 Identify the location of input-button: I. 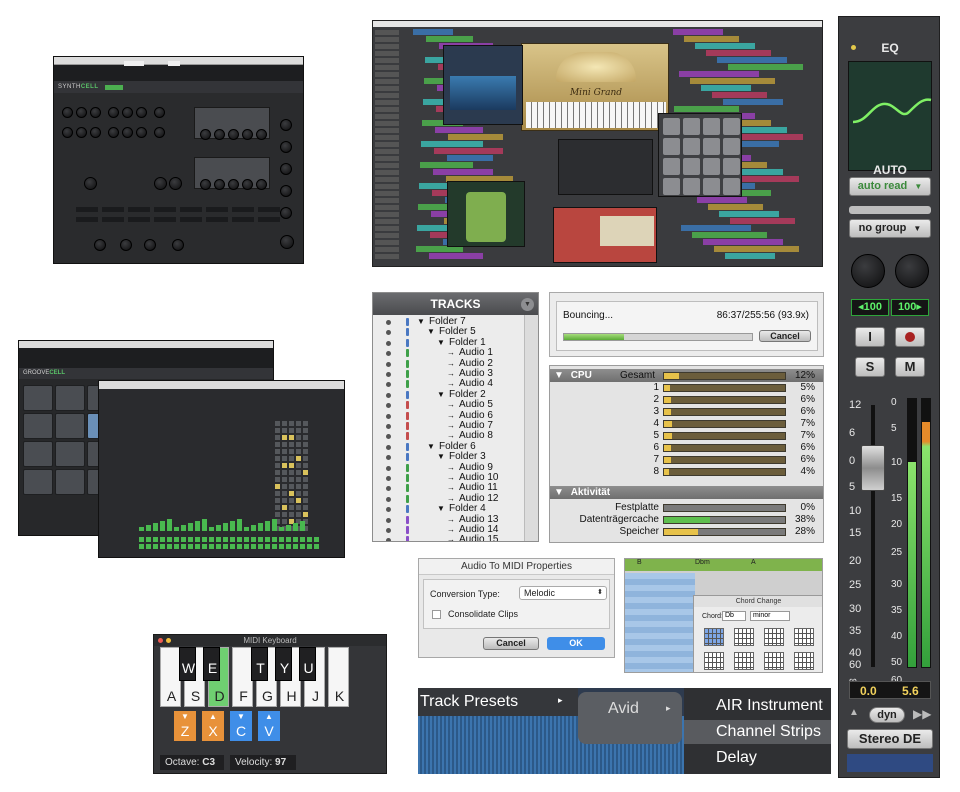
(870, 337).